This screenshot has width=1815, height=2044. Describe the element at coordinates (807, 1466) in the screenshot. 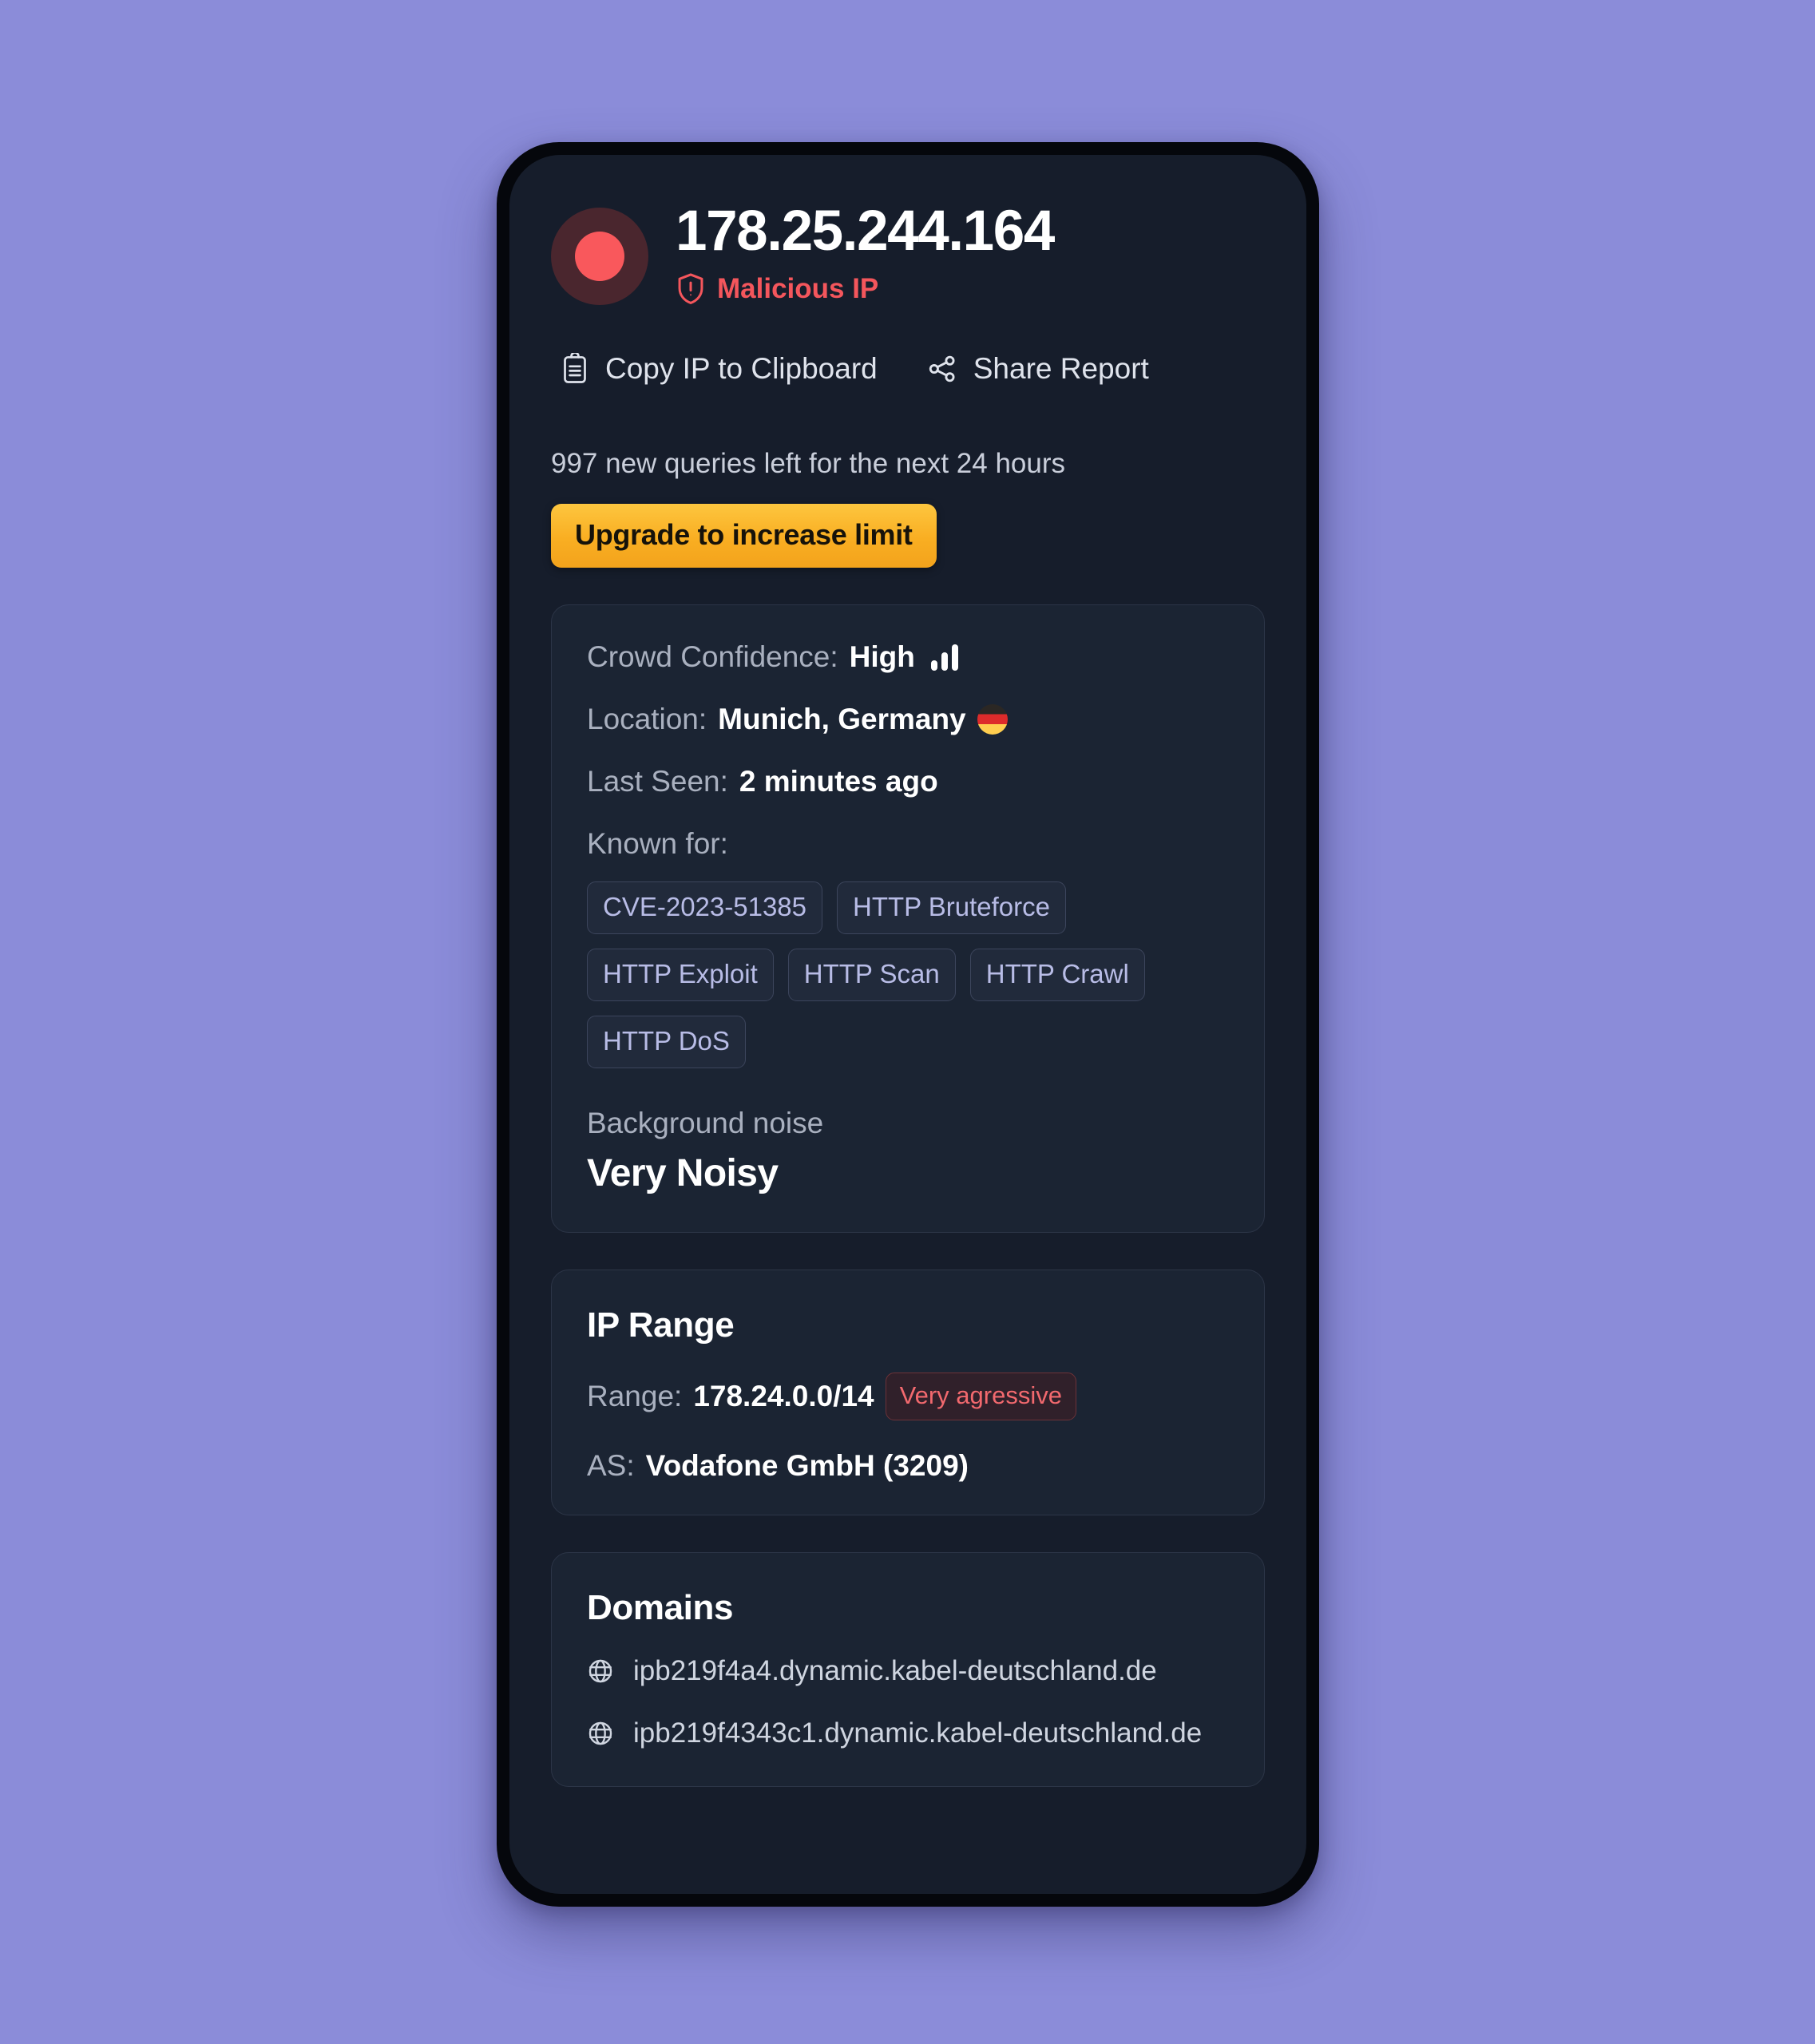

I see `as-value: Vodafone GmbH (3209)` at that location.